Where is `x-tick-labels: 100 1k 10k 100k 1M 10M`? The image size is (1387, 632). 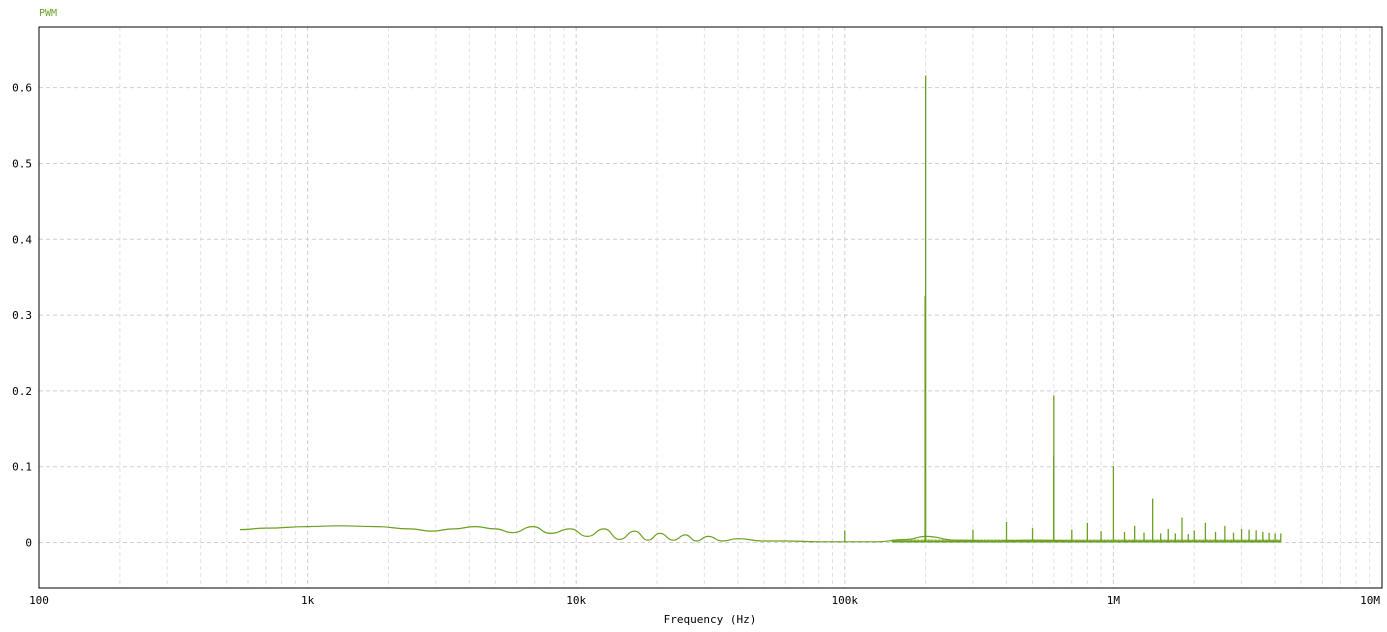
x-tick-labels: 100 1k 10k 100k 1M 10M is located at coordinates (704, 600).